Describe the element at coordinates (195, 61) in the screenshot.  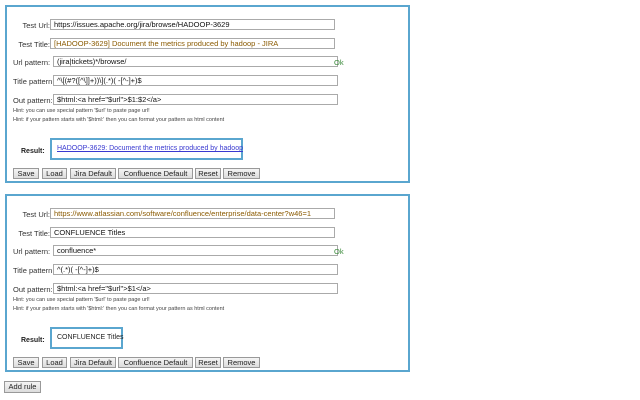
I see `url-pattern-input: (jira|tickets)*/browse/` at that location.